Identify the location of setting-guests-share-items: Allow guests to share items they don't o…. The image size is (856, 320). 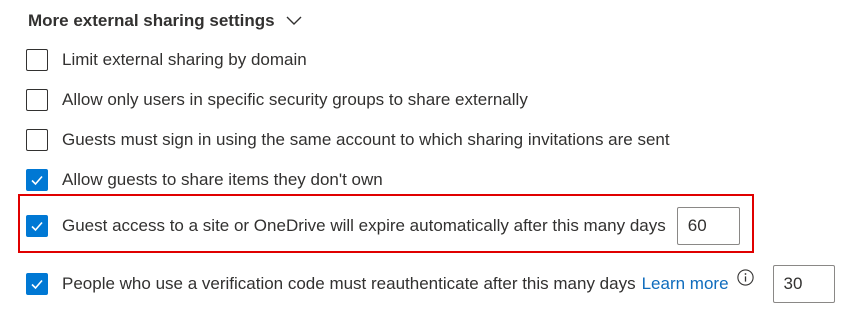
(204, 180).